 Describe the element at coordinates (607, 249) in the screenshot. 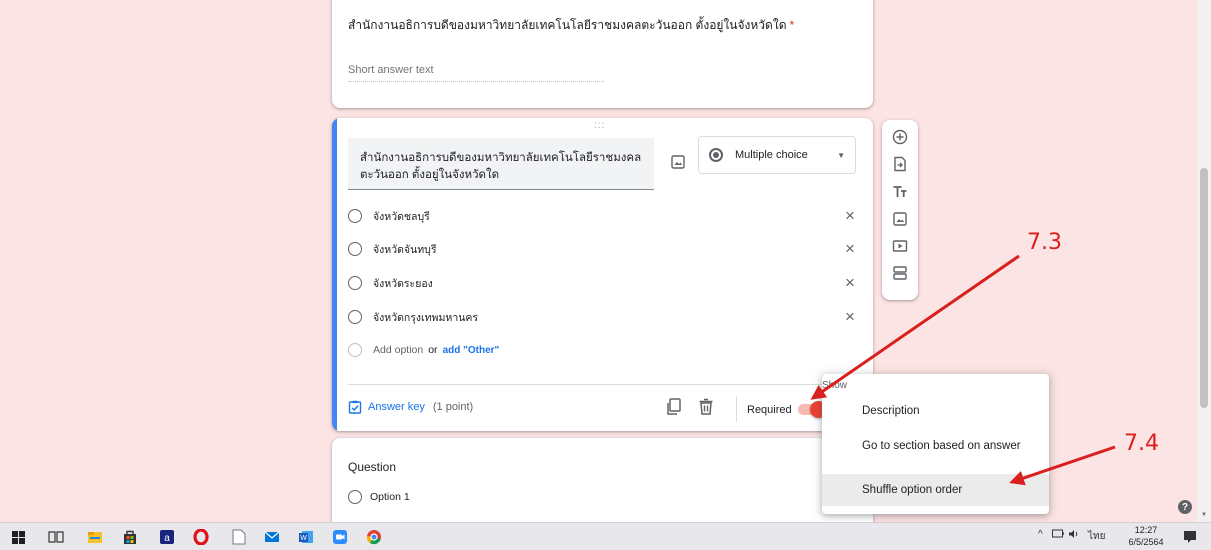

I see `option-label: จังหวัดจันทบุรี` at that location.